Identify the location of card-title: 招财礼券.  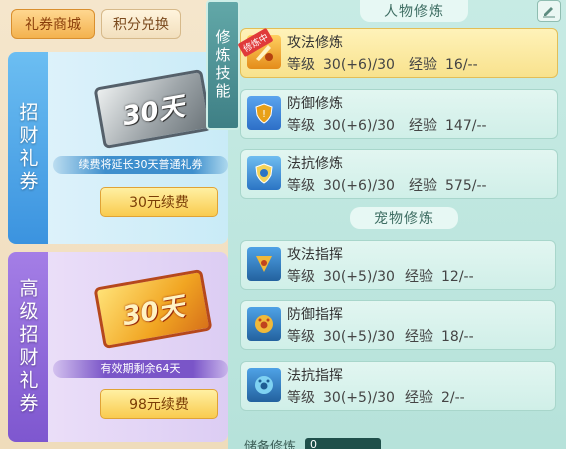
(27, 148).